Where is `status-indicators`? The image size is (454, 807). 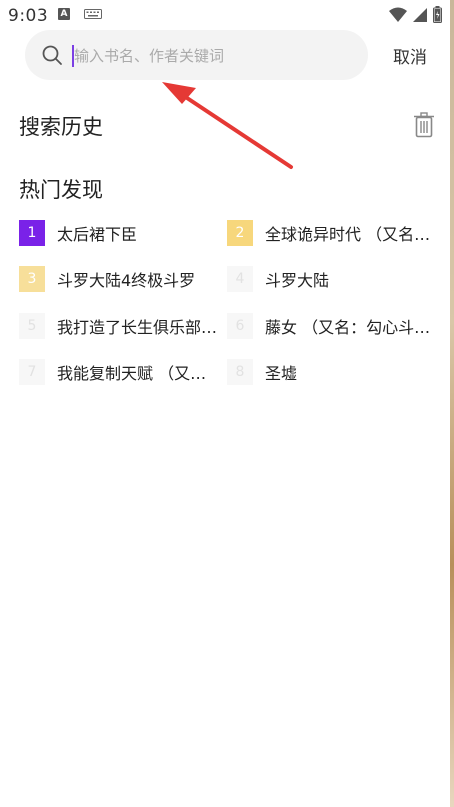
status-indicators is located at coordinates (415, 14).